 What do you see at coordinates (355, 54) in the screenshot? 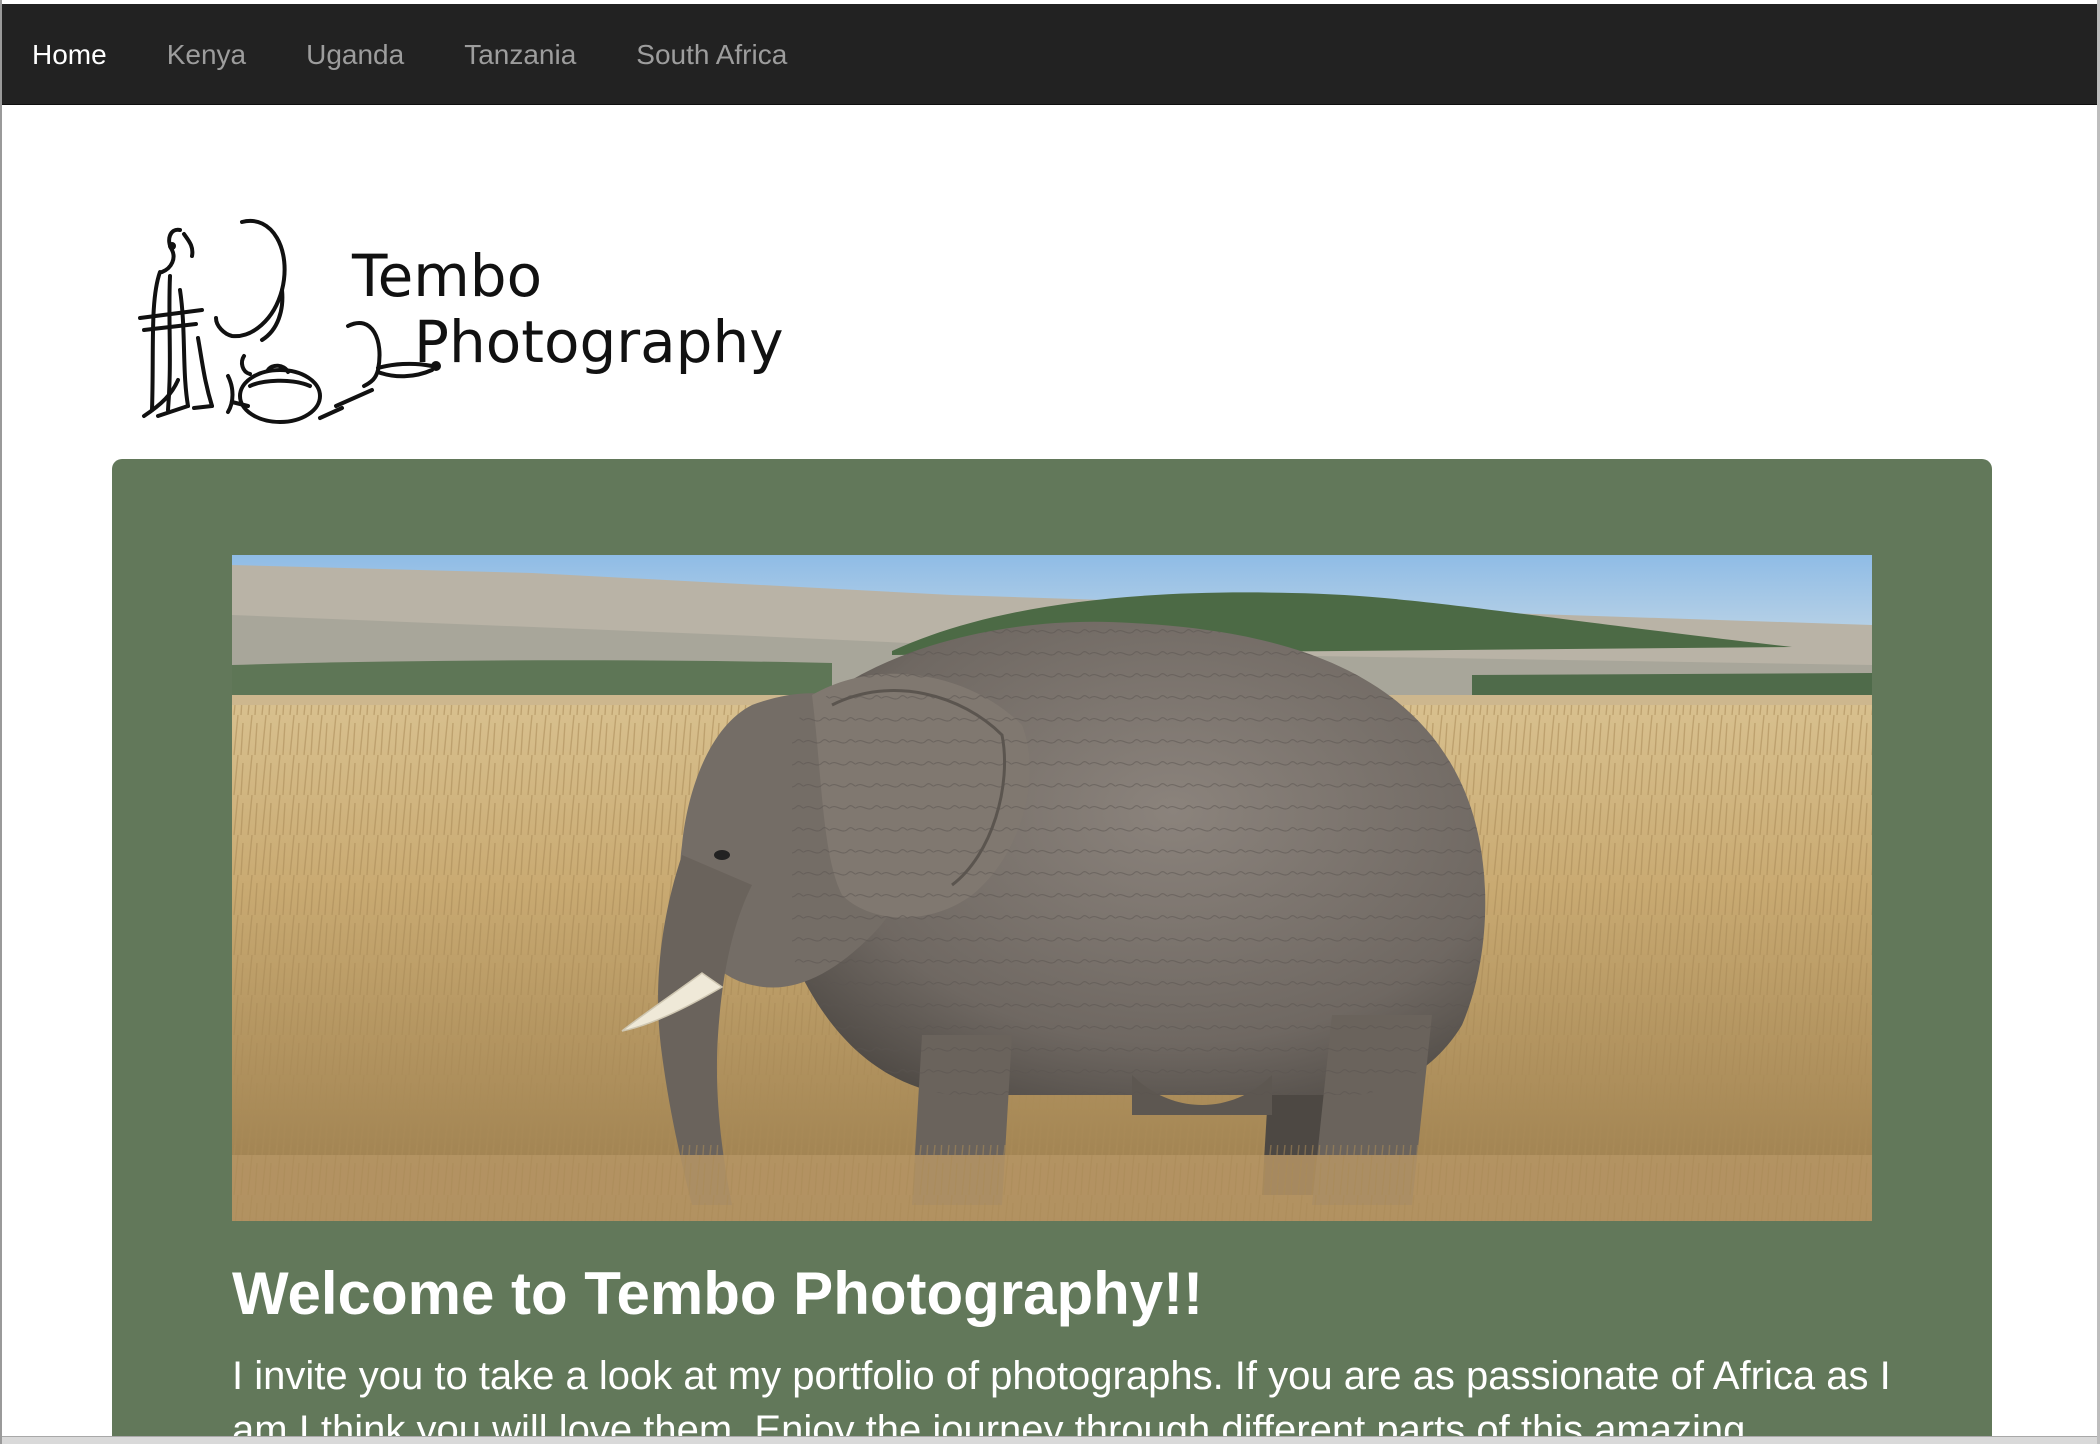
I see `nav-uganda: Uganda` at bounding box center [355, 54].